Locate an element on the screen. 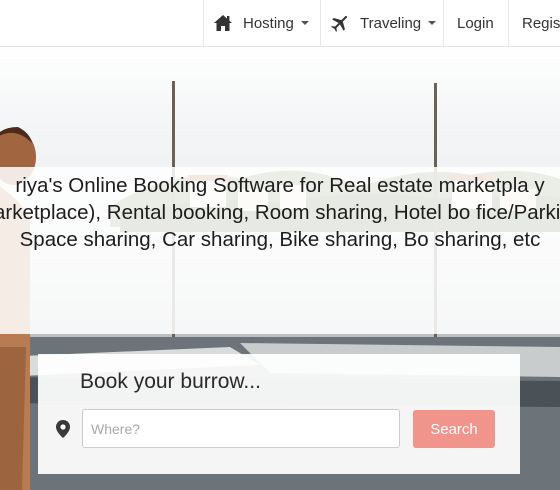 This screenshot has height=490, width=560. nav-register-link: Regist is located at coordinates (541, 23).